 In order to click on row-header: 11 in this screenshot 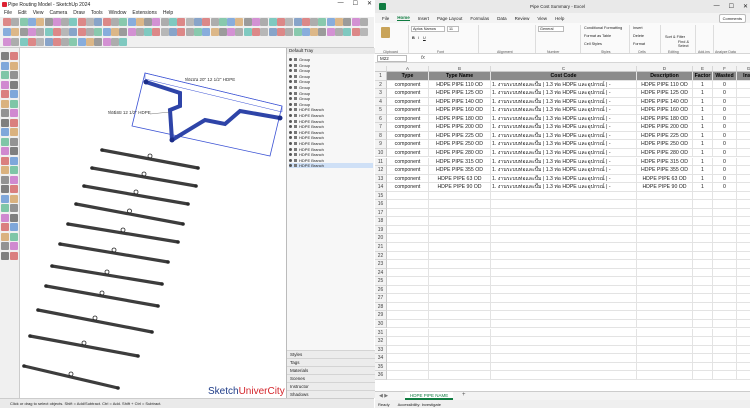, I will do `click(381, 162)`.